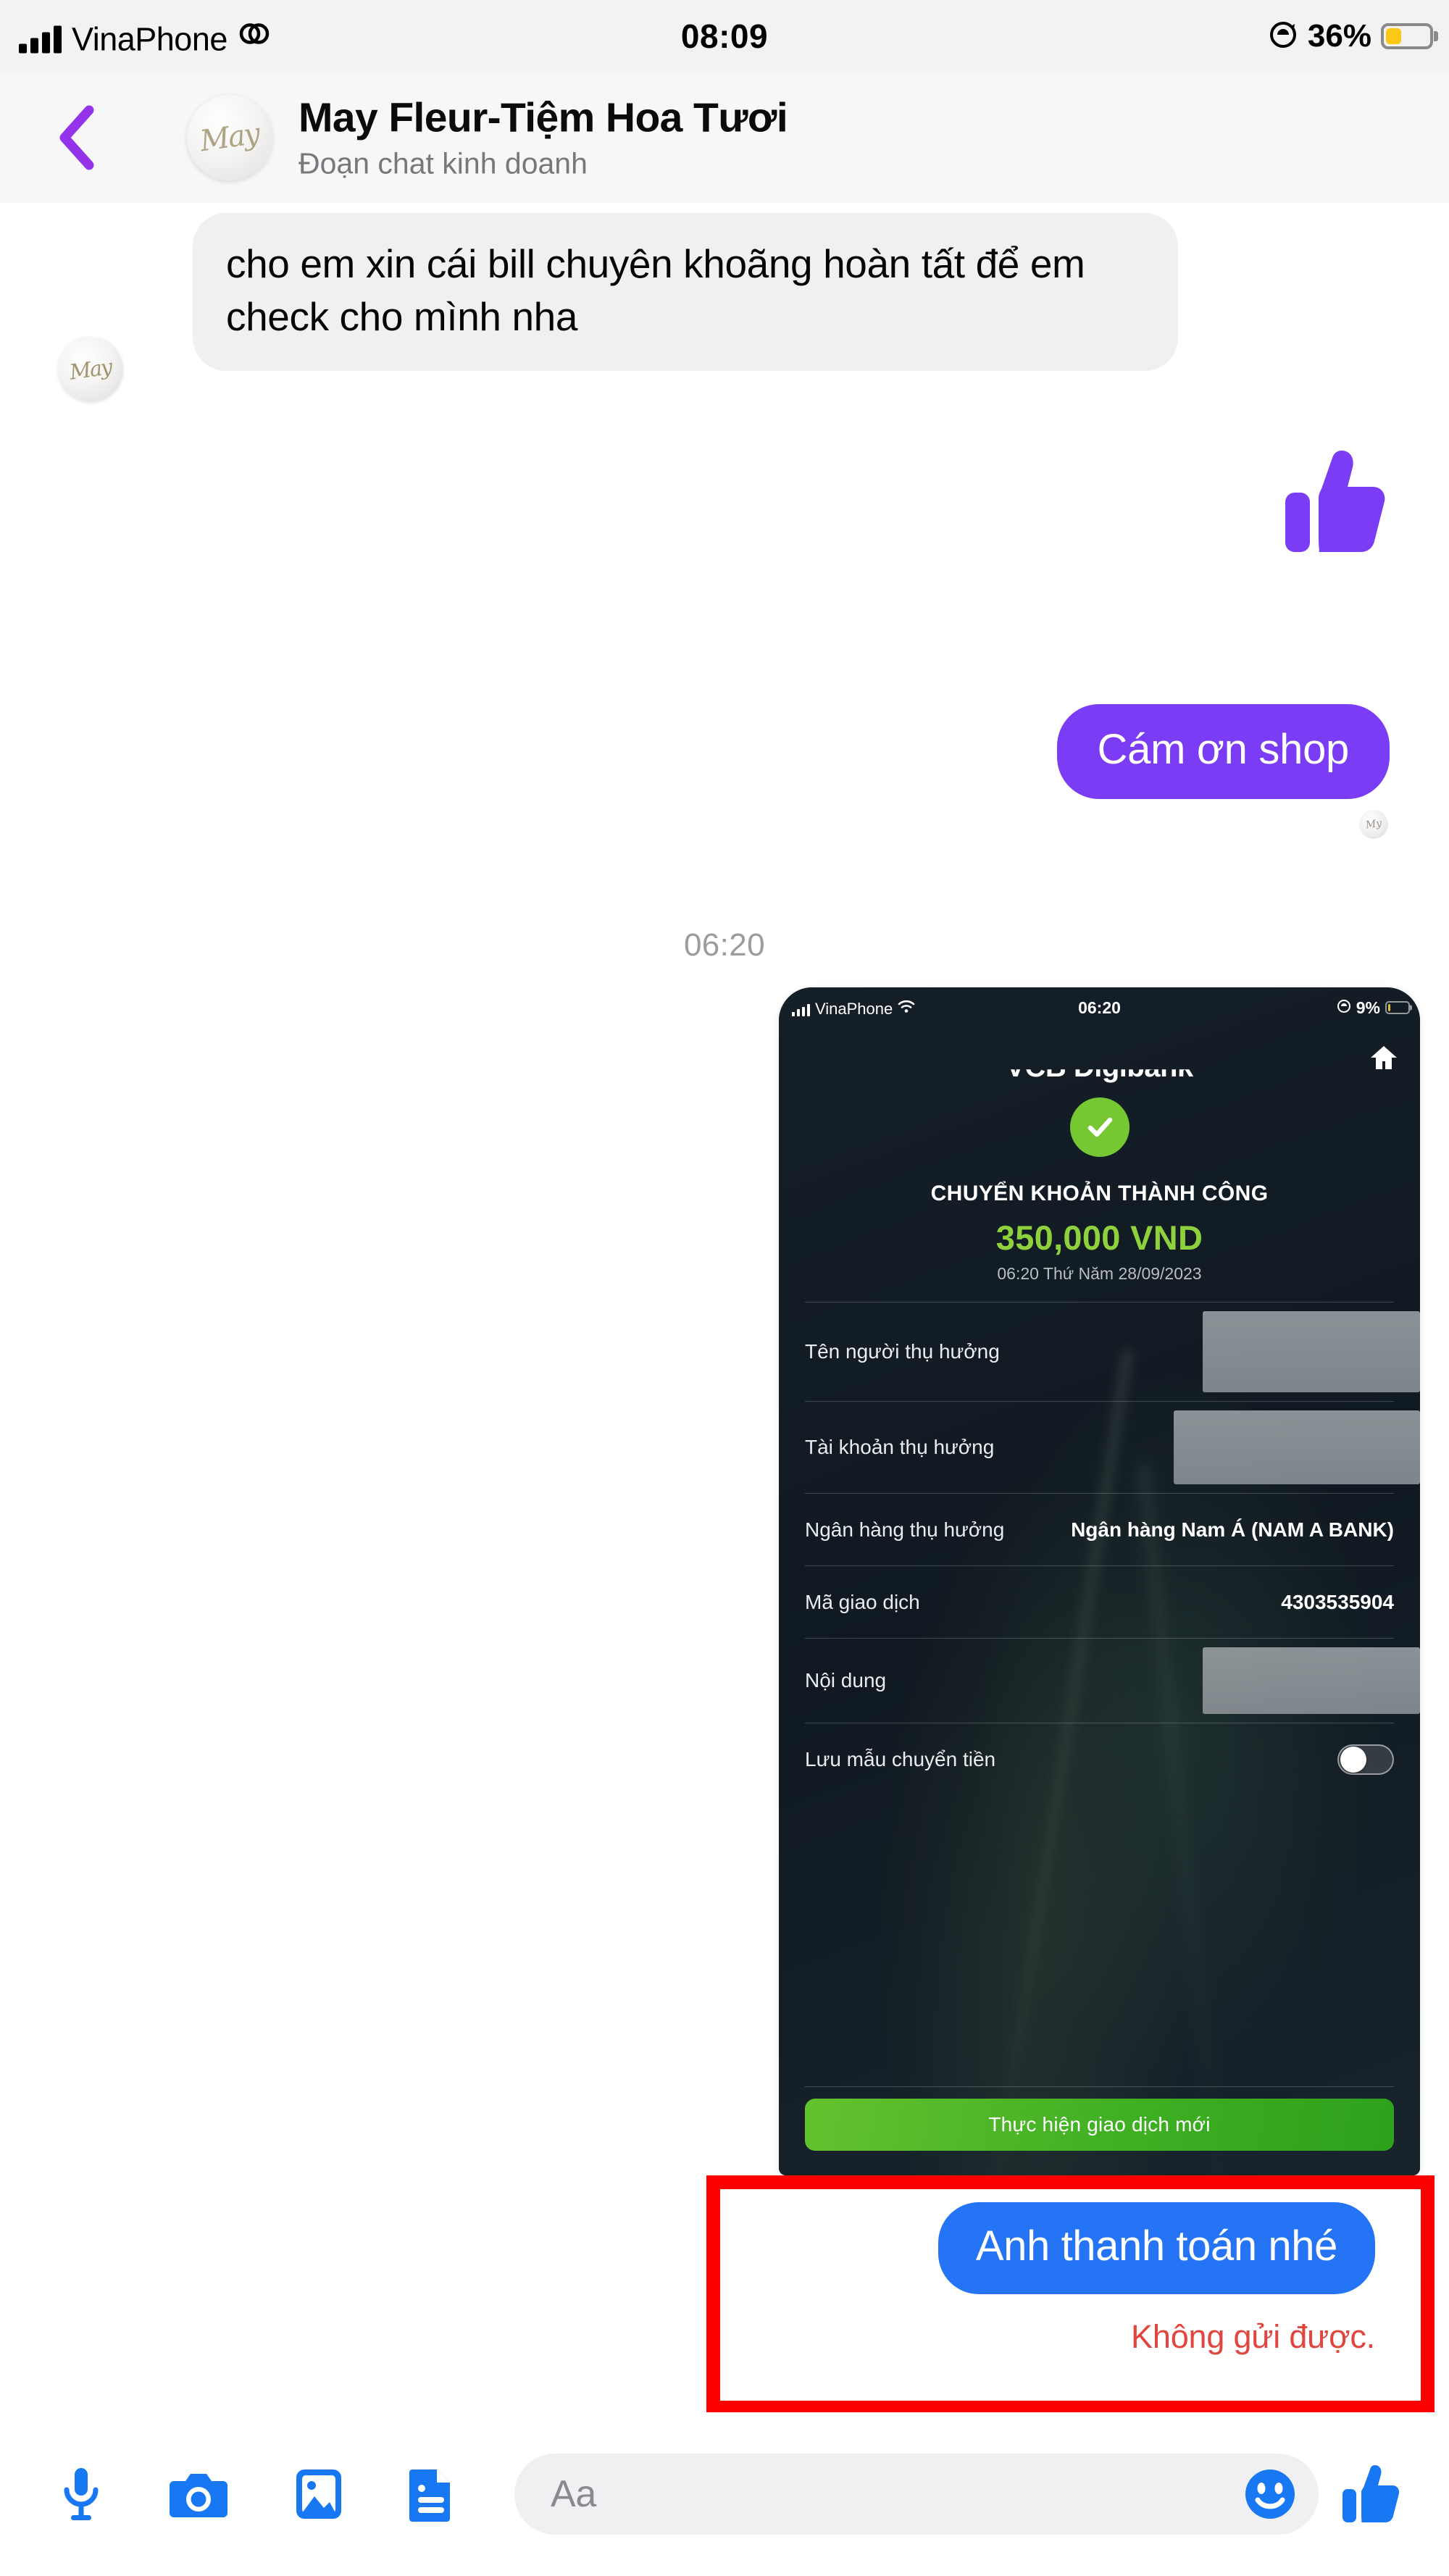  I want to click on incoming-avatar: May, so click(90, 369).